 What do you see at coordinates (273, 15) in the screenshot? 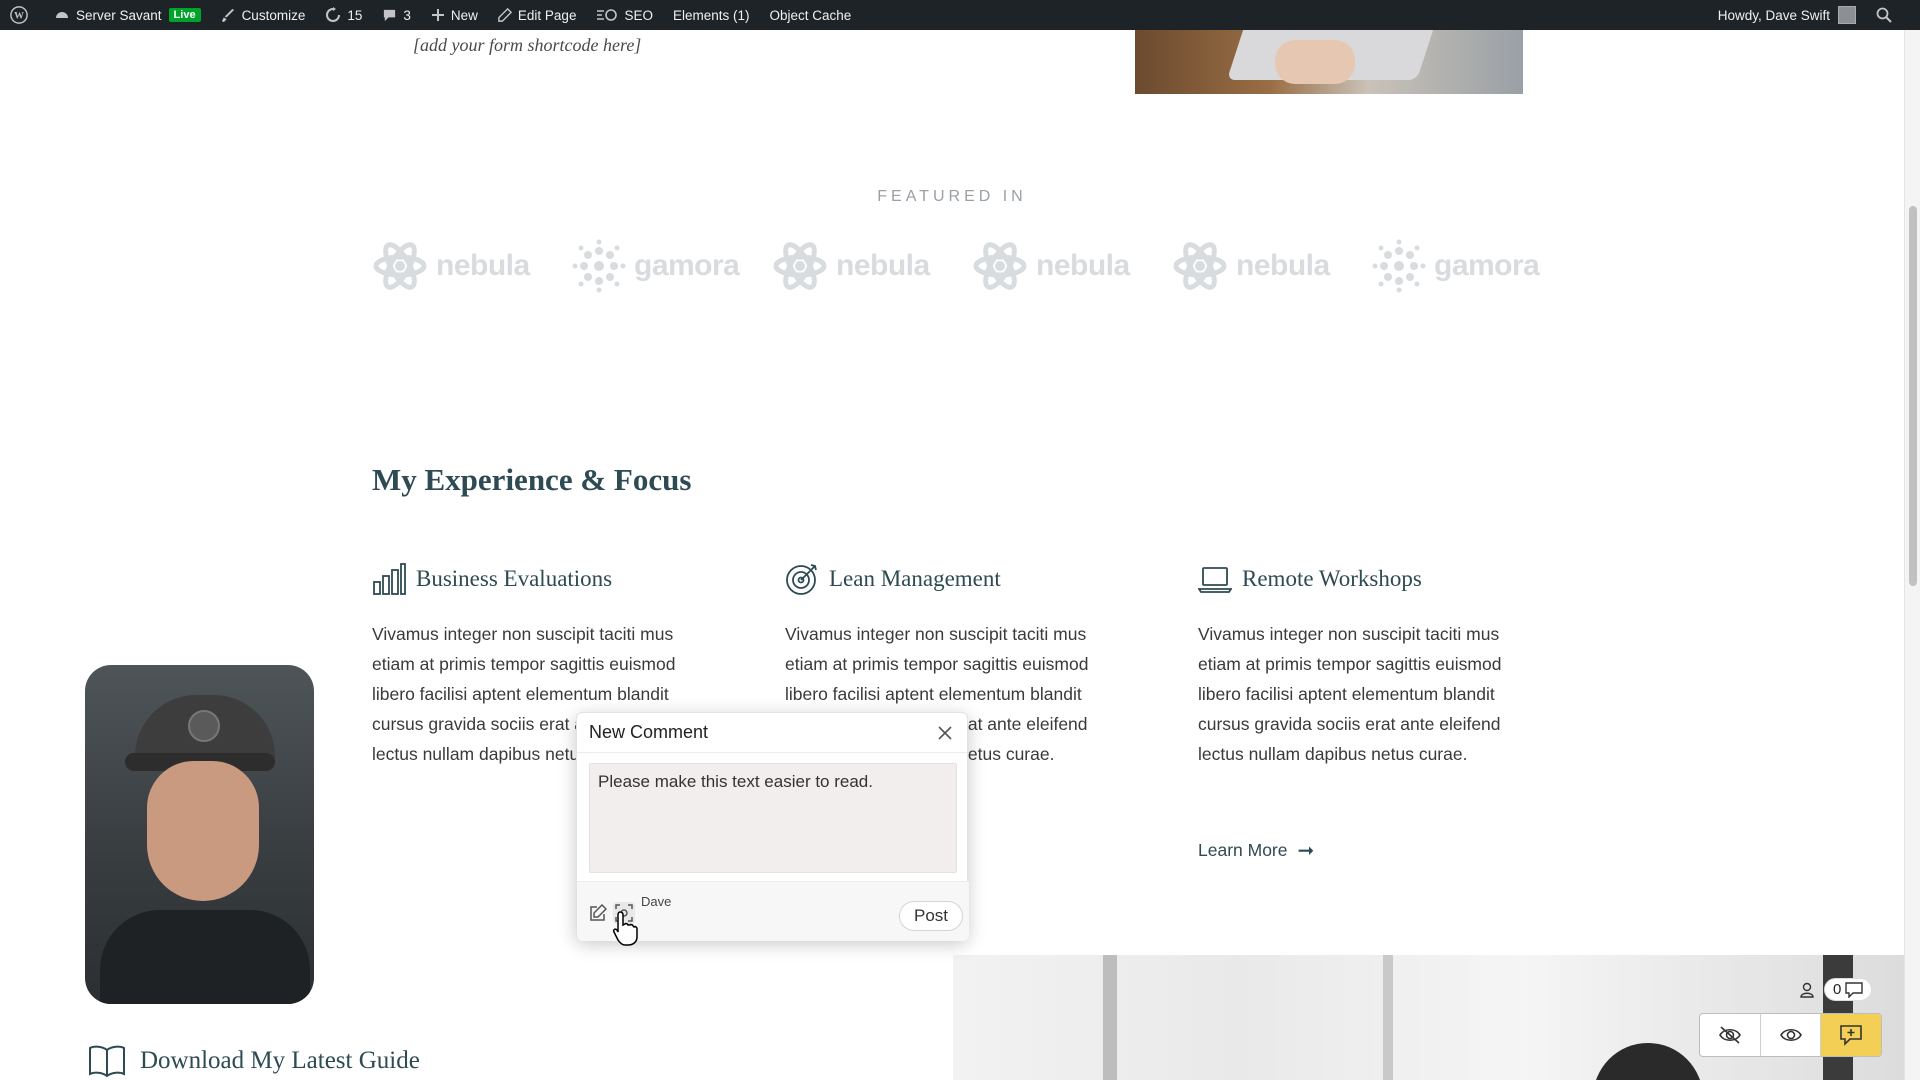
I see `customize-label: Customize` at bounding box center [273, 15].